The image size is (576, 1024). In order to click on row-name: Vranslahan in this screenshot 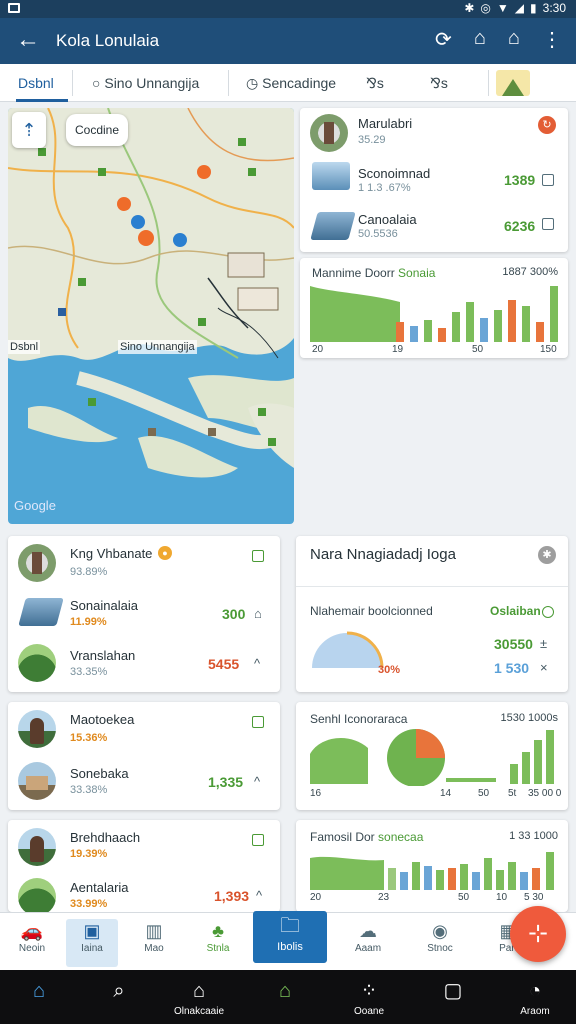, I will do `click(103, 655)`.